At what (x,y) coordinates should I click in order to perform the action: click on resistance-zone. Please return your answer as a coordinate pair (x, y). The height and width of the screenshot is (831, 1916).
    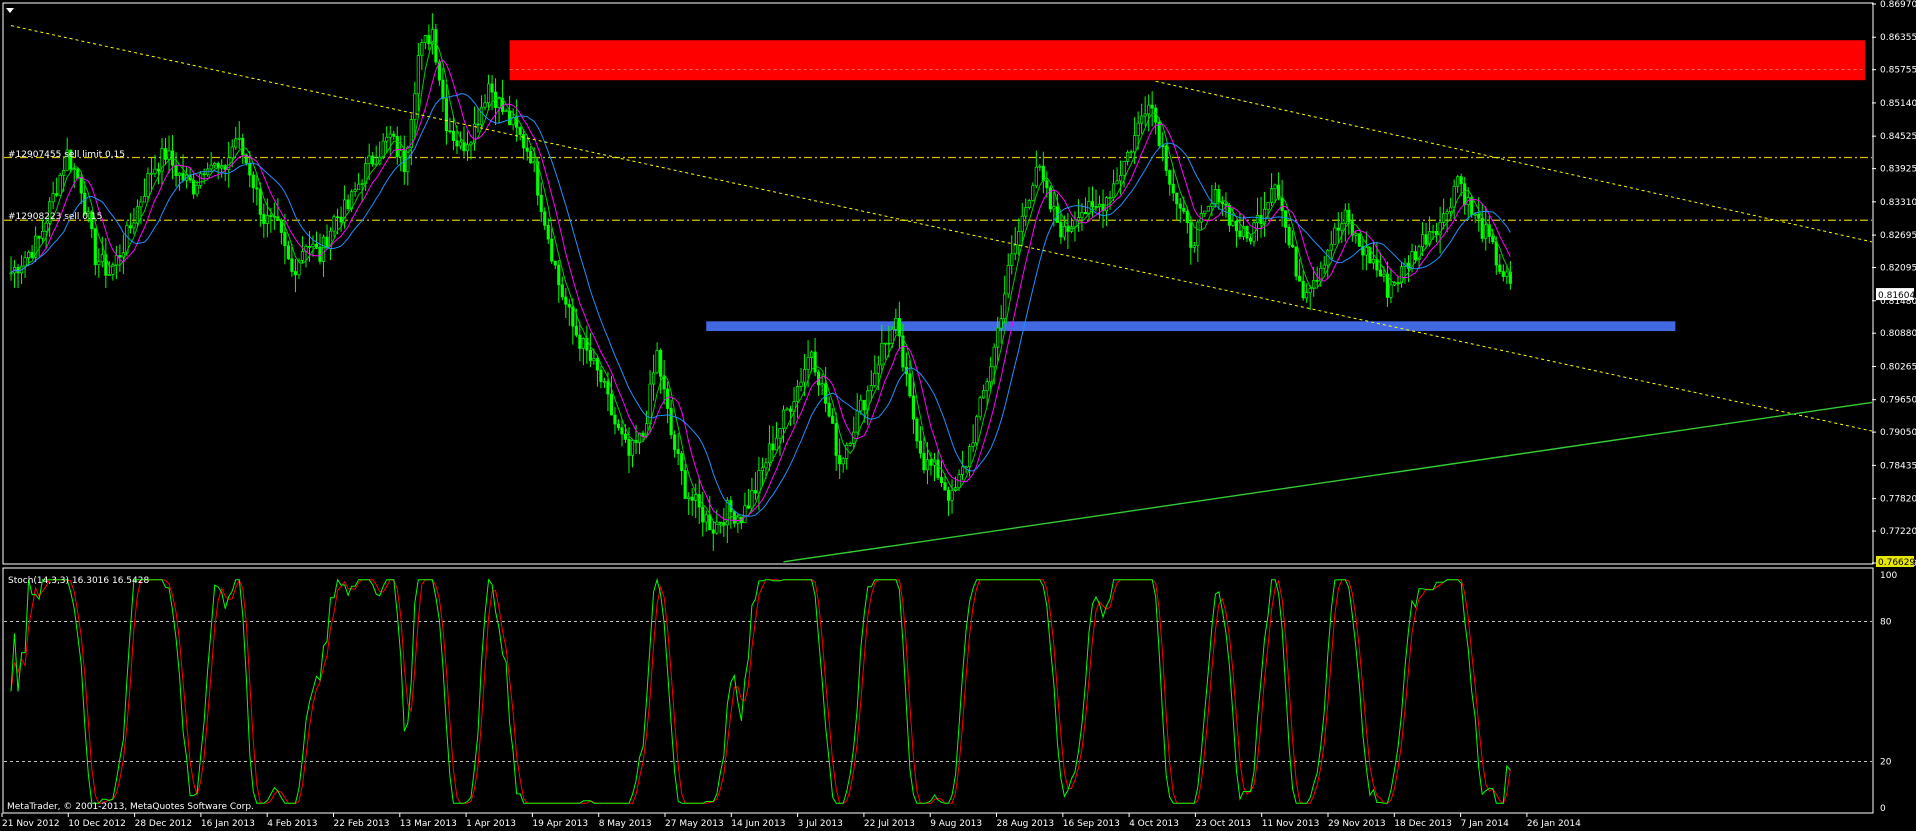
    Looking at the image, I should click on (1187, 60).